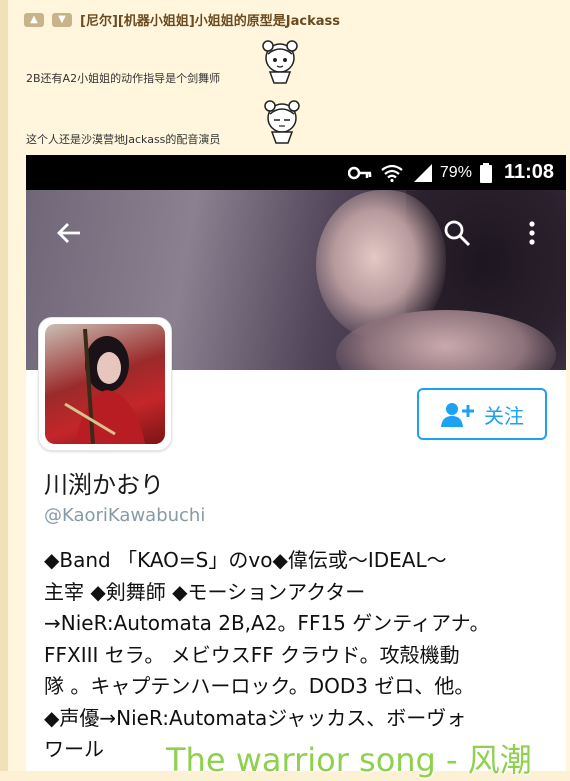 The width and height of the screenshot is (570, 781). What do you see at coordinates (252, 654) in the screenshot?
I see `bio-line: FFXIII セラ。 メビウスFF クラウド。攻殻機動` at bounding box center [252, 654].